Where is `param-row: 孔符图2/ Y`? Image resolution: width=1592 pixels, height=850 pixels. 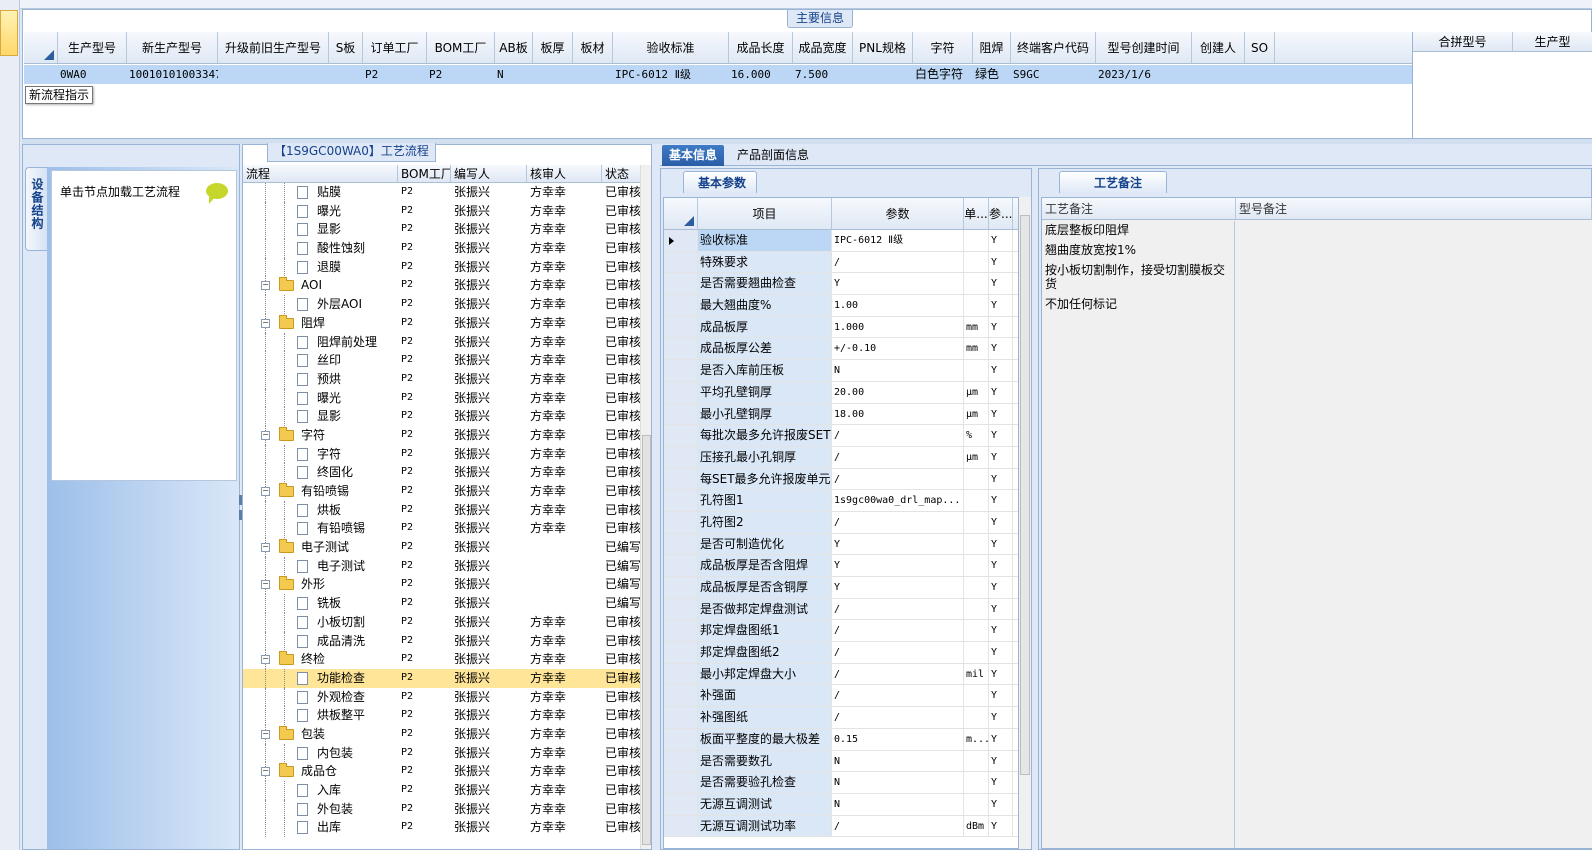
param-row: 孔符图2/ Y is located at coordinates (841, 522).